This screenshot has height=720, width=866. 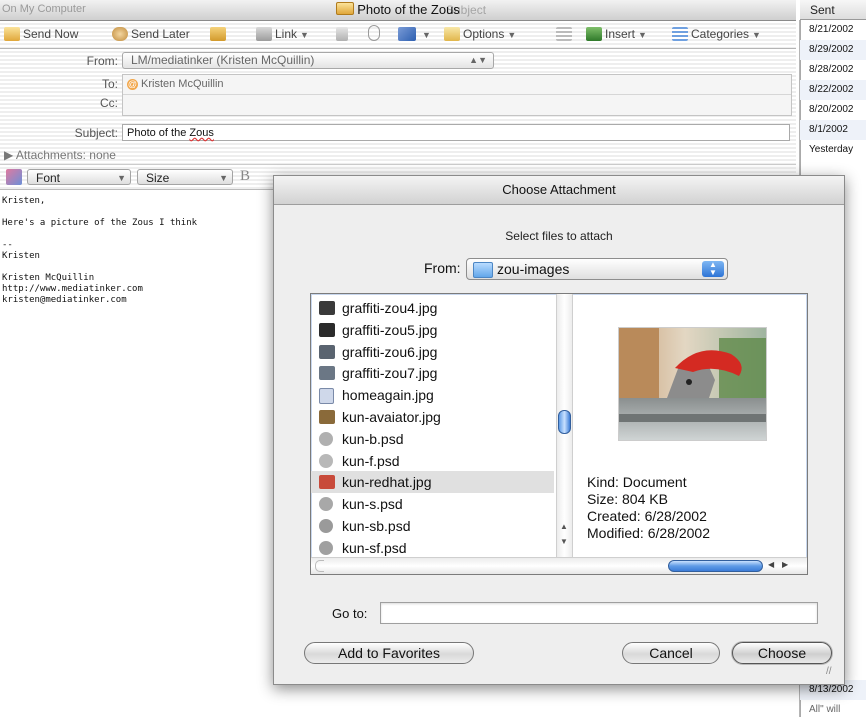 I want to click on file-row: graffiti-zou7.jpg, so click(x=432, y=373).